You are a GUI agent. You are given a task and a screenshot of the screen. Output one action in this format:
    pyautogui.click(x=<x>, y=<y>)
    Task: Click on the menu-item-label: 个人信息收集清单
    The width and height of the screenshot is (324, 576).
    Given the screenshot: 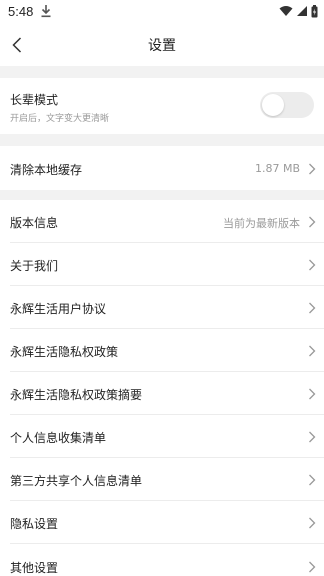 What is the action you would take?
    pyautogui.click(x=58, y=438)
    